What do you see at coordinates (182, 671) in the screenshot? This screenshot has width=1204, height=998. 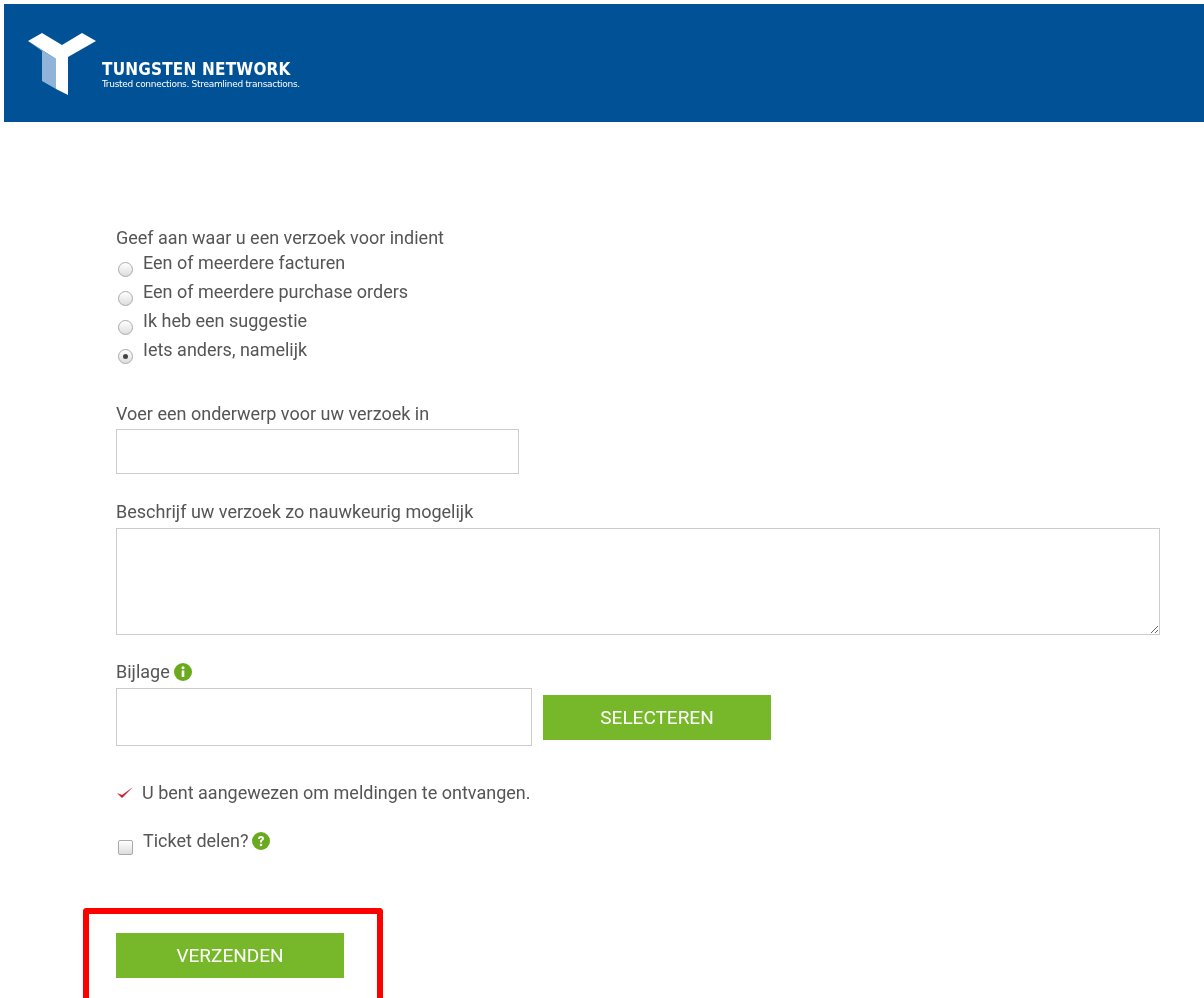 I see `info-icon` at bounding box center [182, 671].